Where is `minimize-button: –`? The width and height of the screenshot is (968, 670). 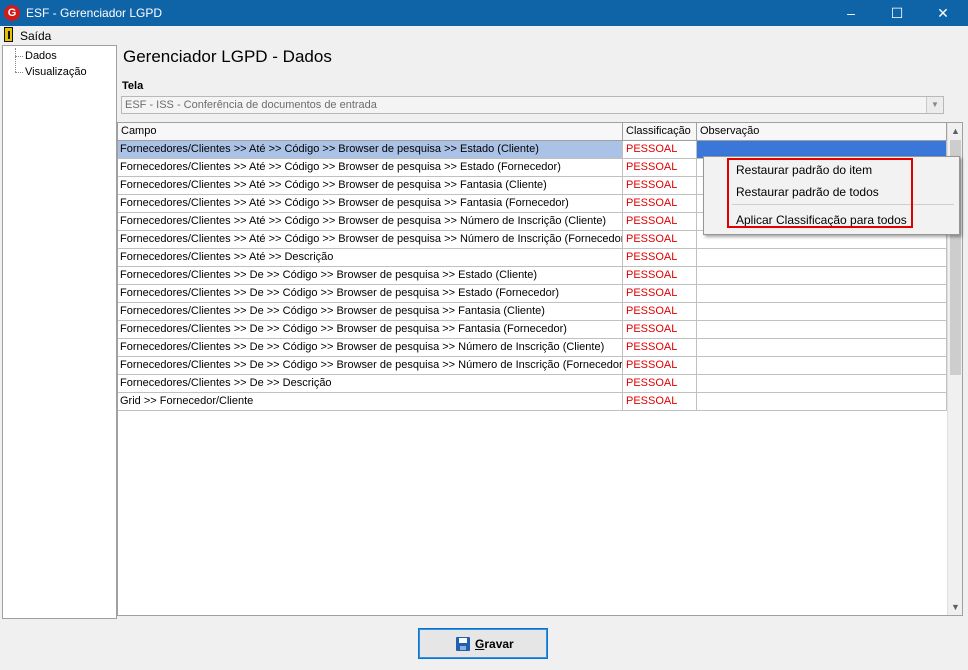 minimize-button: – is located at coordinates (851, 13).